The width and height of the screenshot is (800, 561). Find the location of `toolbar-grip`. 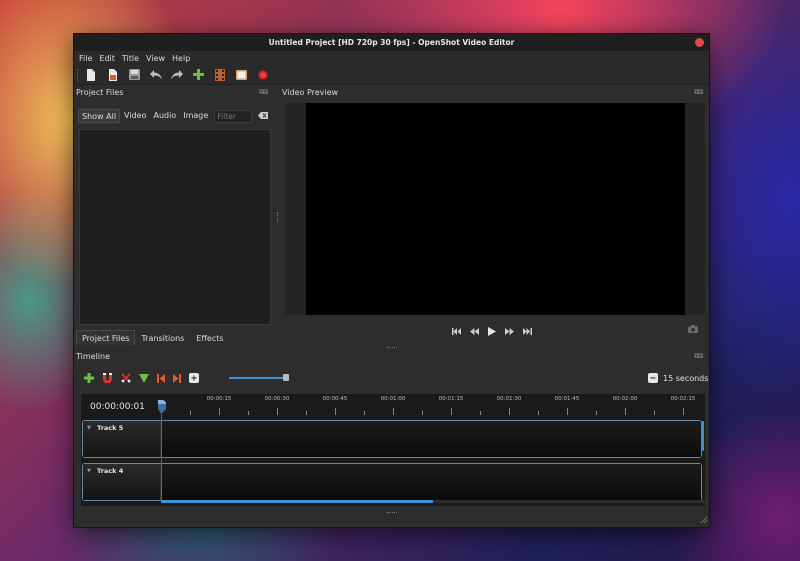

toolbar-grip is located at coordinates (78, 74).